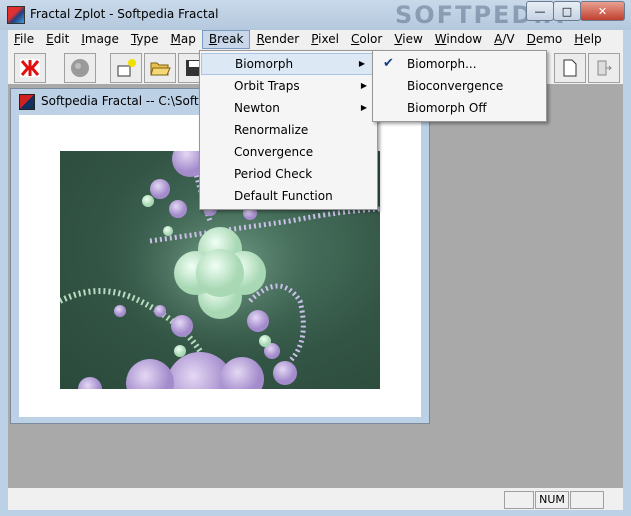 This screenshot has width=631, height=516. I want to click on biomorph-submenu-item-biomorph-off: Biomorph Off, so click(459, 108).